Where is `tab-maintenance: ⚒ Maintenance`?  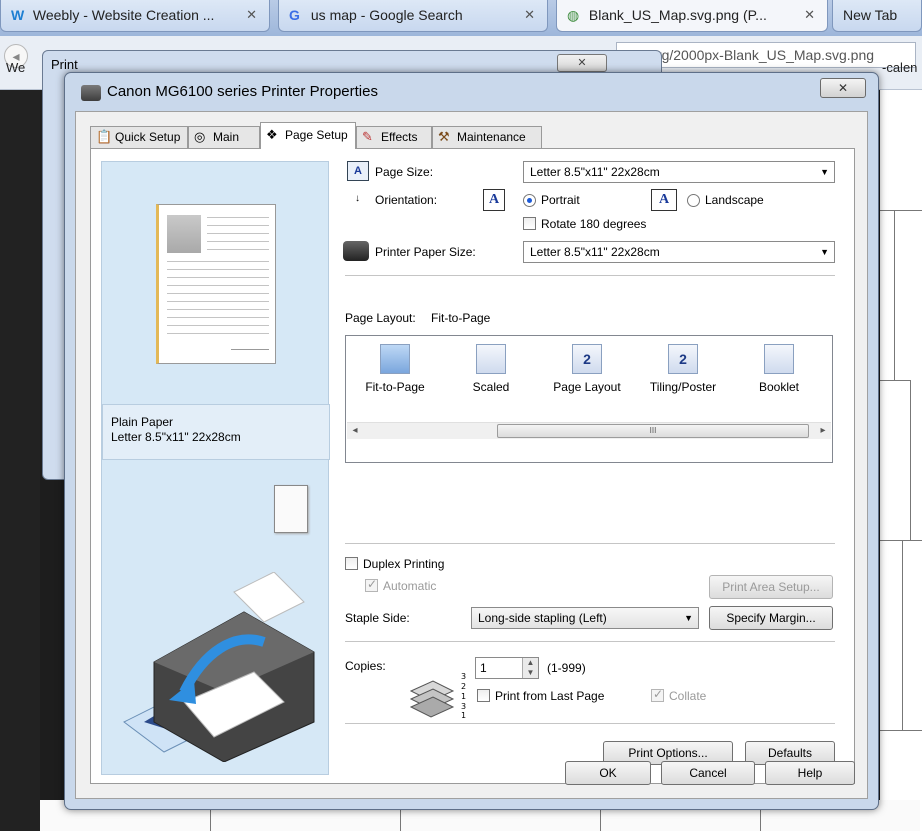
tab-maintenance: ⚒ Maintenance is located at coordinates (487, 137).